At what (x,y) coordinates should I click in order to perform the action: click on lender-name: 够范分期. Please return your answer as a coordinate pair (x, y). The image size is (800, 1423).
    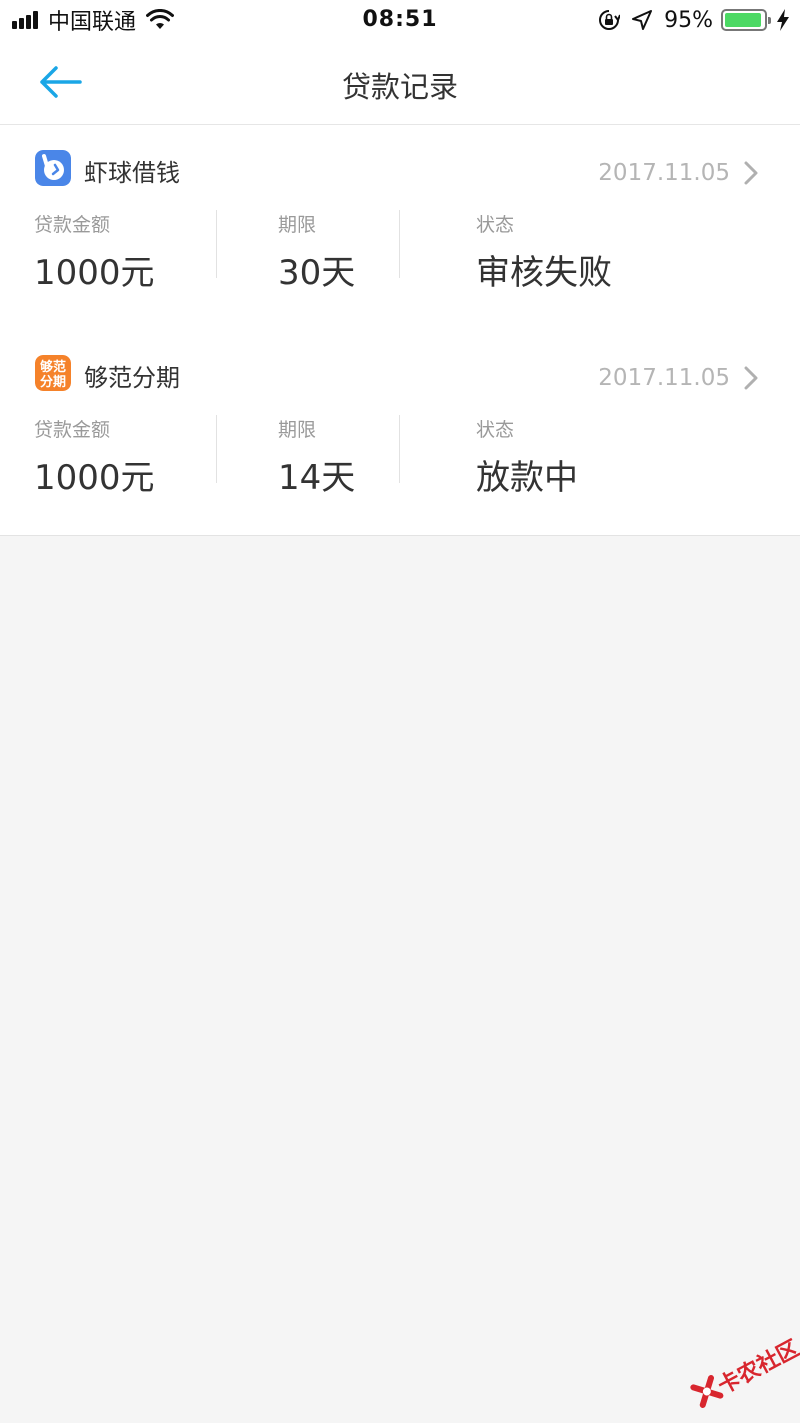
    Looking at the image, I should click on (132, 378).